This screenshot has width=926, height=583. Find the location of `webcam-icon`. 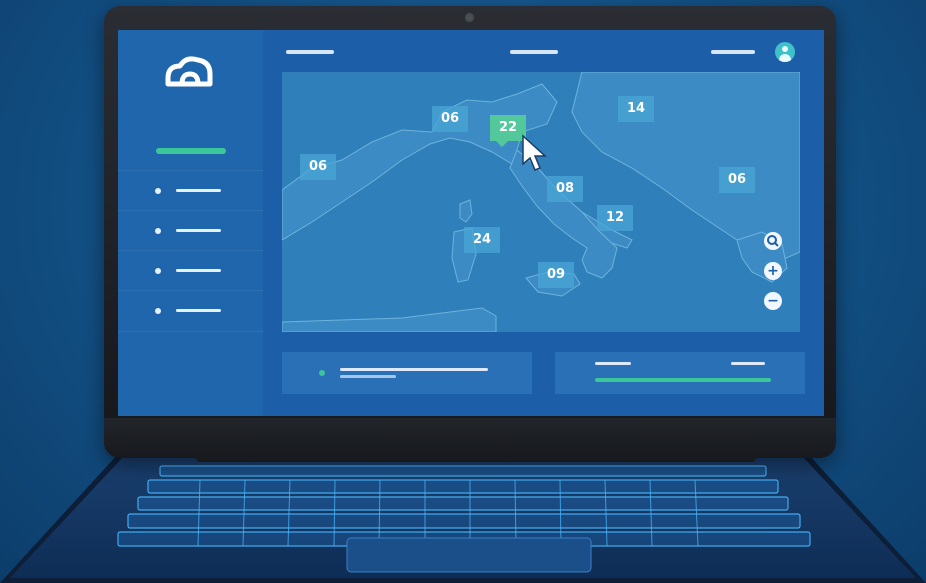

webcam-icon is located at coordinates (469, 17).